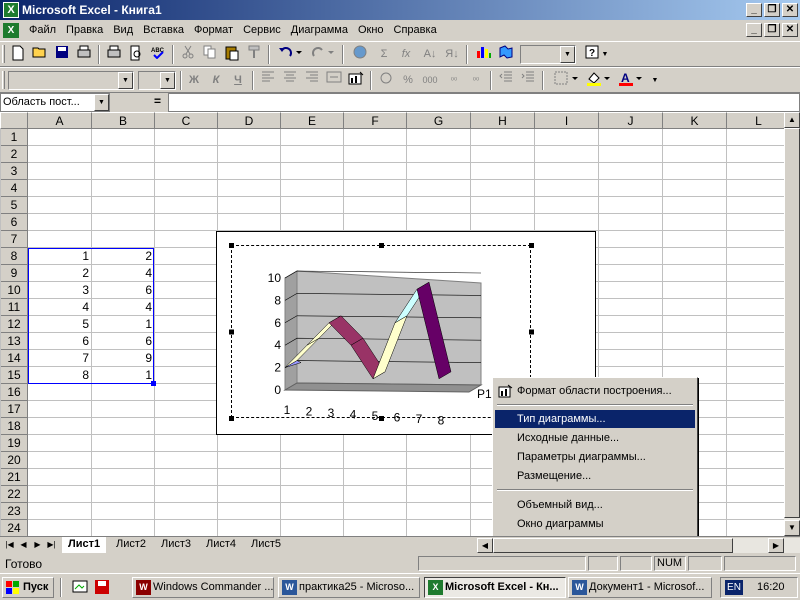  What do you see at coordinates (158, 54) in the screenshot?
I see `spelling-icon: ABC` at bounding box center [158, 54].